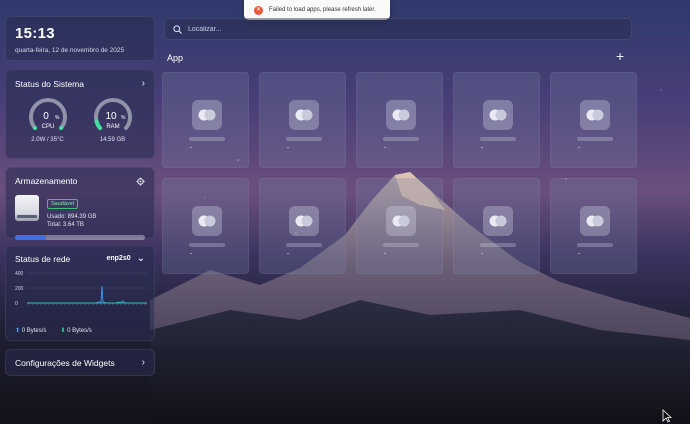  Describe the element at coordinates (123, 118) in the screenshot. I see `ram-unit: %` at that location.